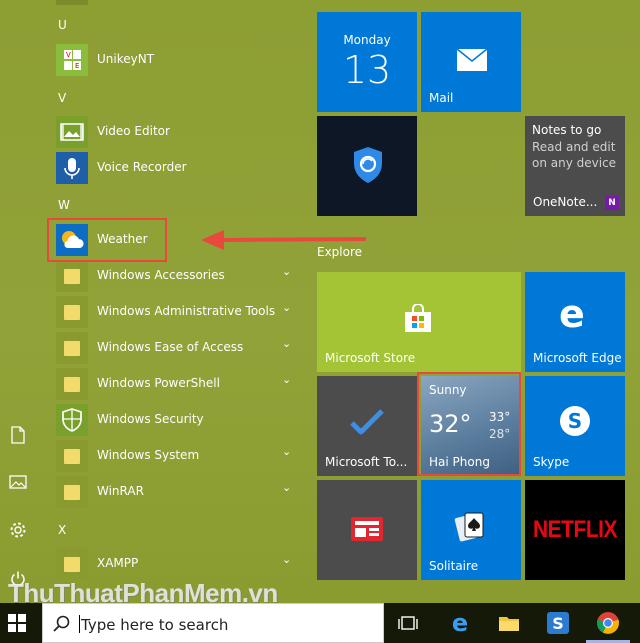 The width and height of the screenshot is (640, 643). I want to click on tile-label: Microsoft Edge, so click(577, 358).